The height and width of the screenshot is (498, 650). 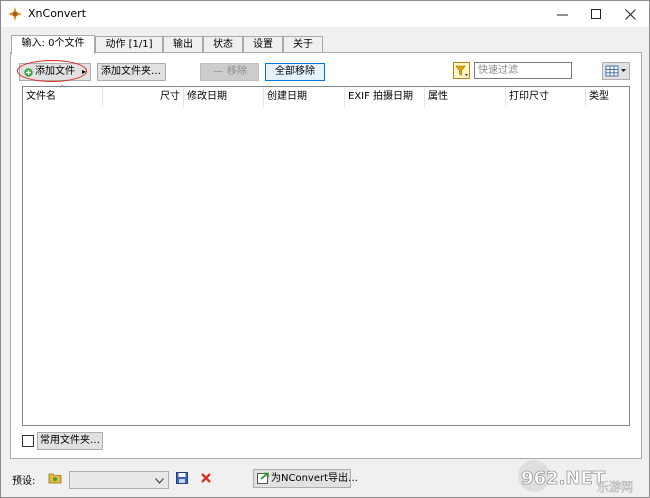 I want to click on delete-preset-button, so click(x=206, y=478).